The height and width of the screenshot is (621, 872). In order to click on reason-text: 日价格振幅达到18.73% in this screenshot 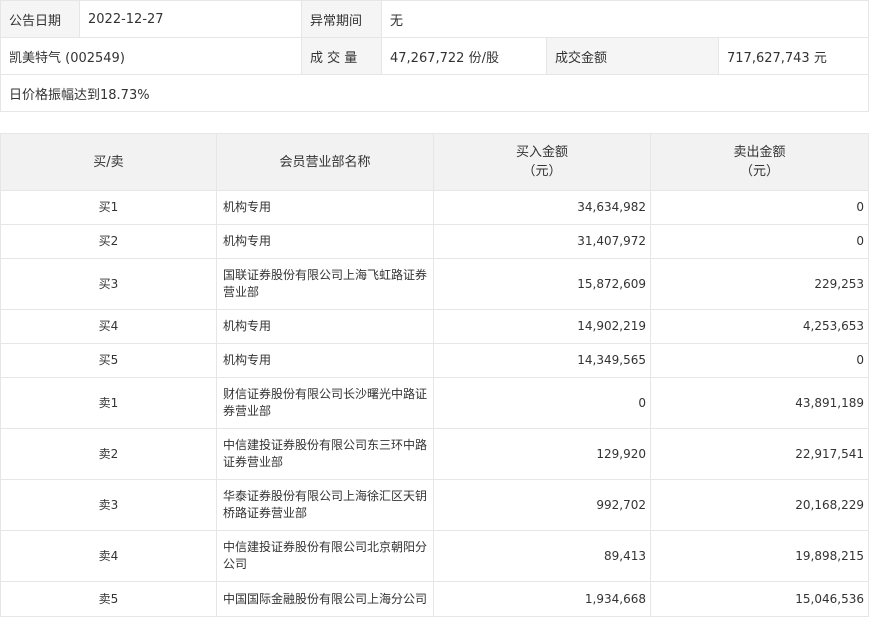, I will do `click(435, 93)`.